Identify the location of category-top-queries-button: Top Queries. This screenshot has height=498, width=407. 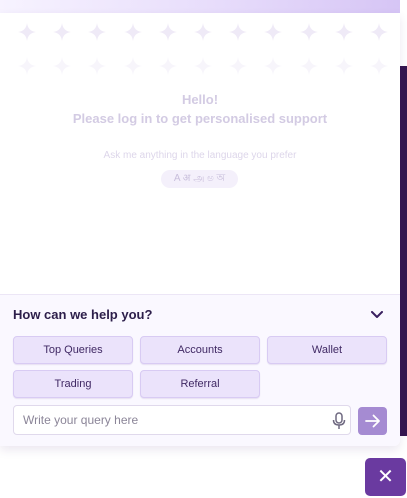
(73, 350).